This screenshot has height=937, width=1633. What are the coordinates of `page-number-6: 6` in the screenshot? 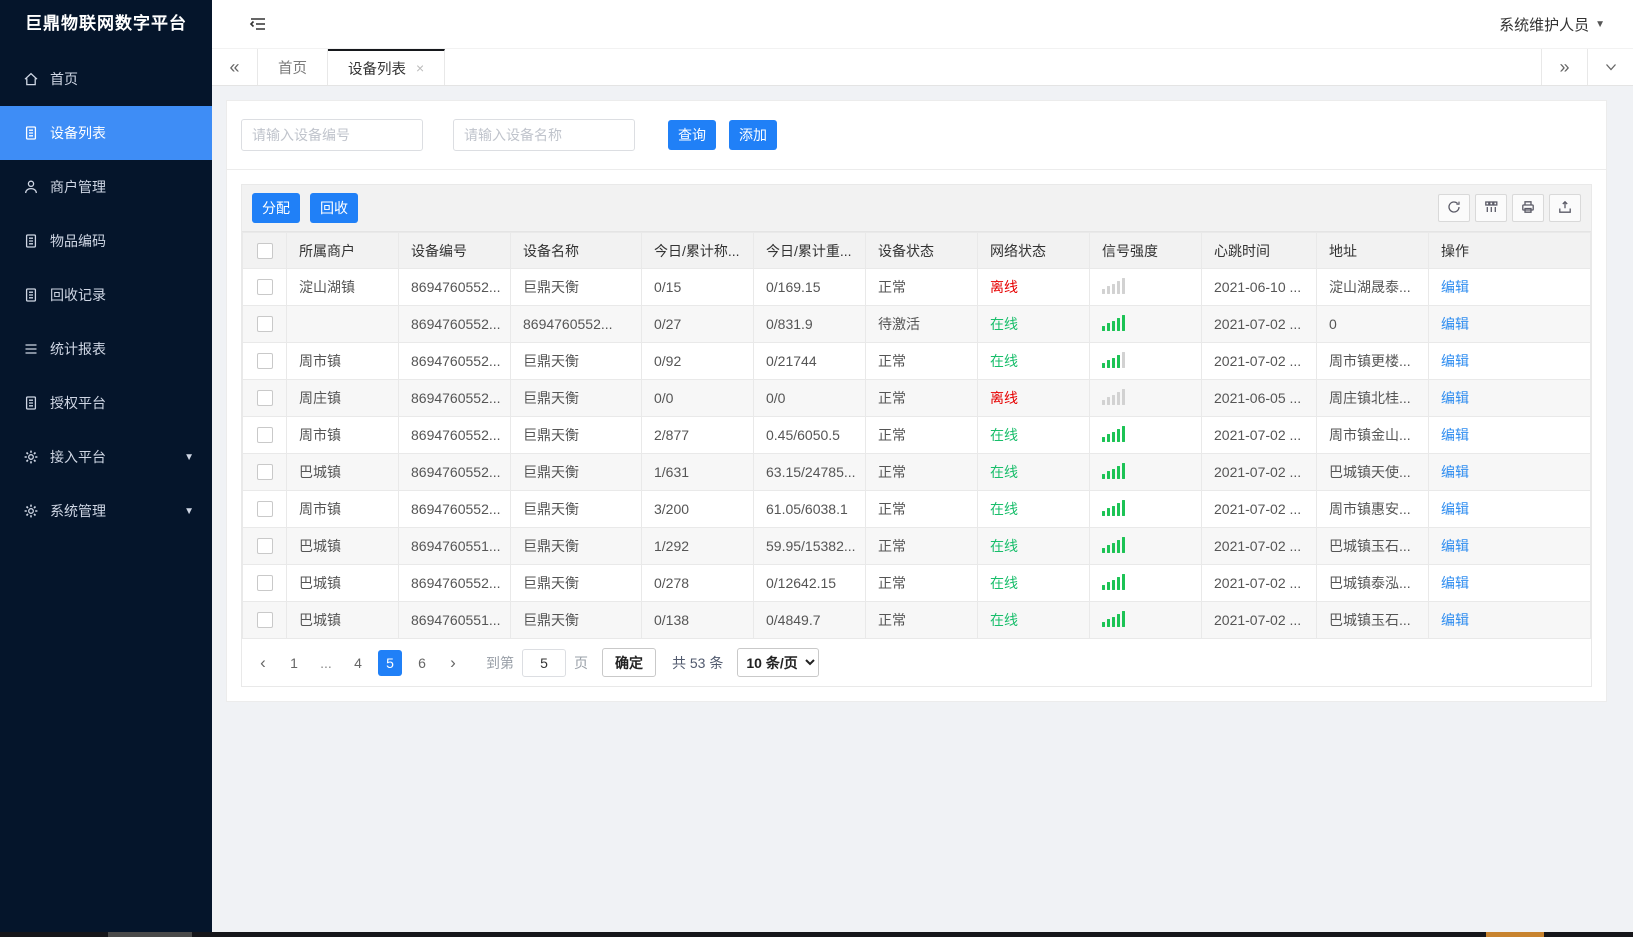 It's located at (422, 663).